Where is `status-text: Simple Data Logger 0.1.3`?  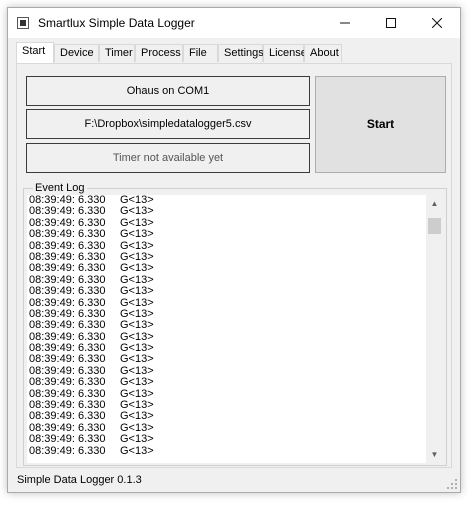
status-text: Simple Data Logger 0.1.3 is located at coordinates (79, 480).